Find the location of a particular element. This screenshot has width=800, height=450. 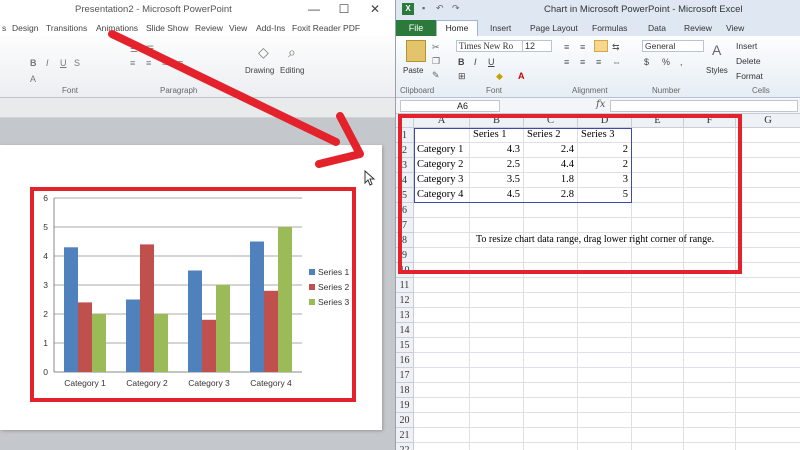

cell-g17 is located at coordinates (768, 375).